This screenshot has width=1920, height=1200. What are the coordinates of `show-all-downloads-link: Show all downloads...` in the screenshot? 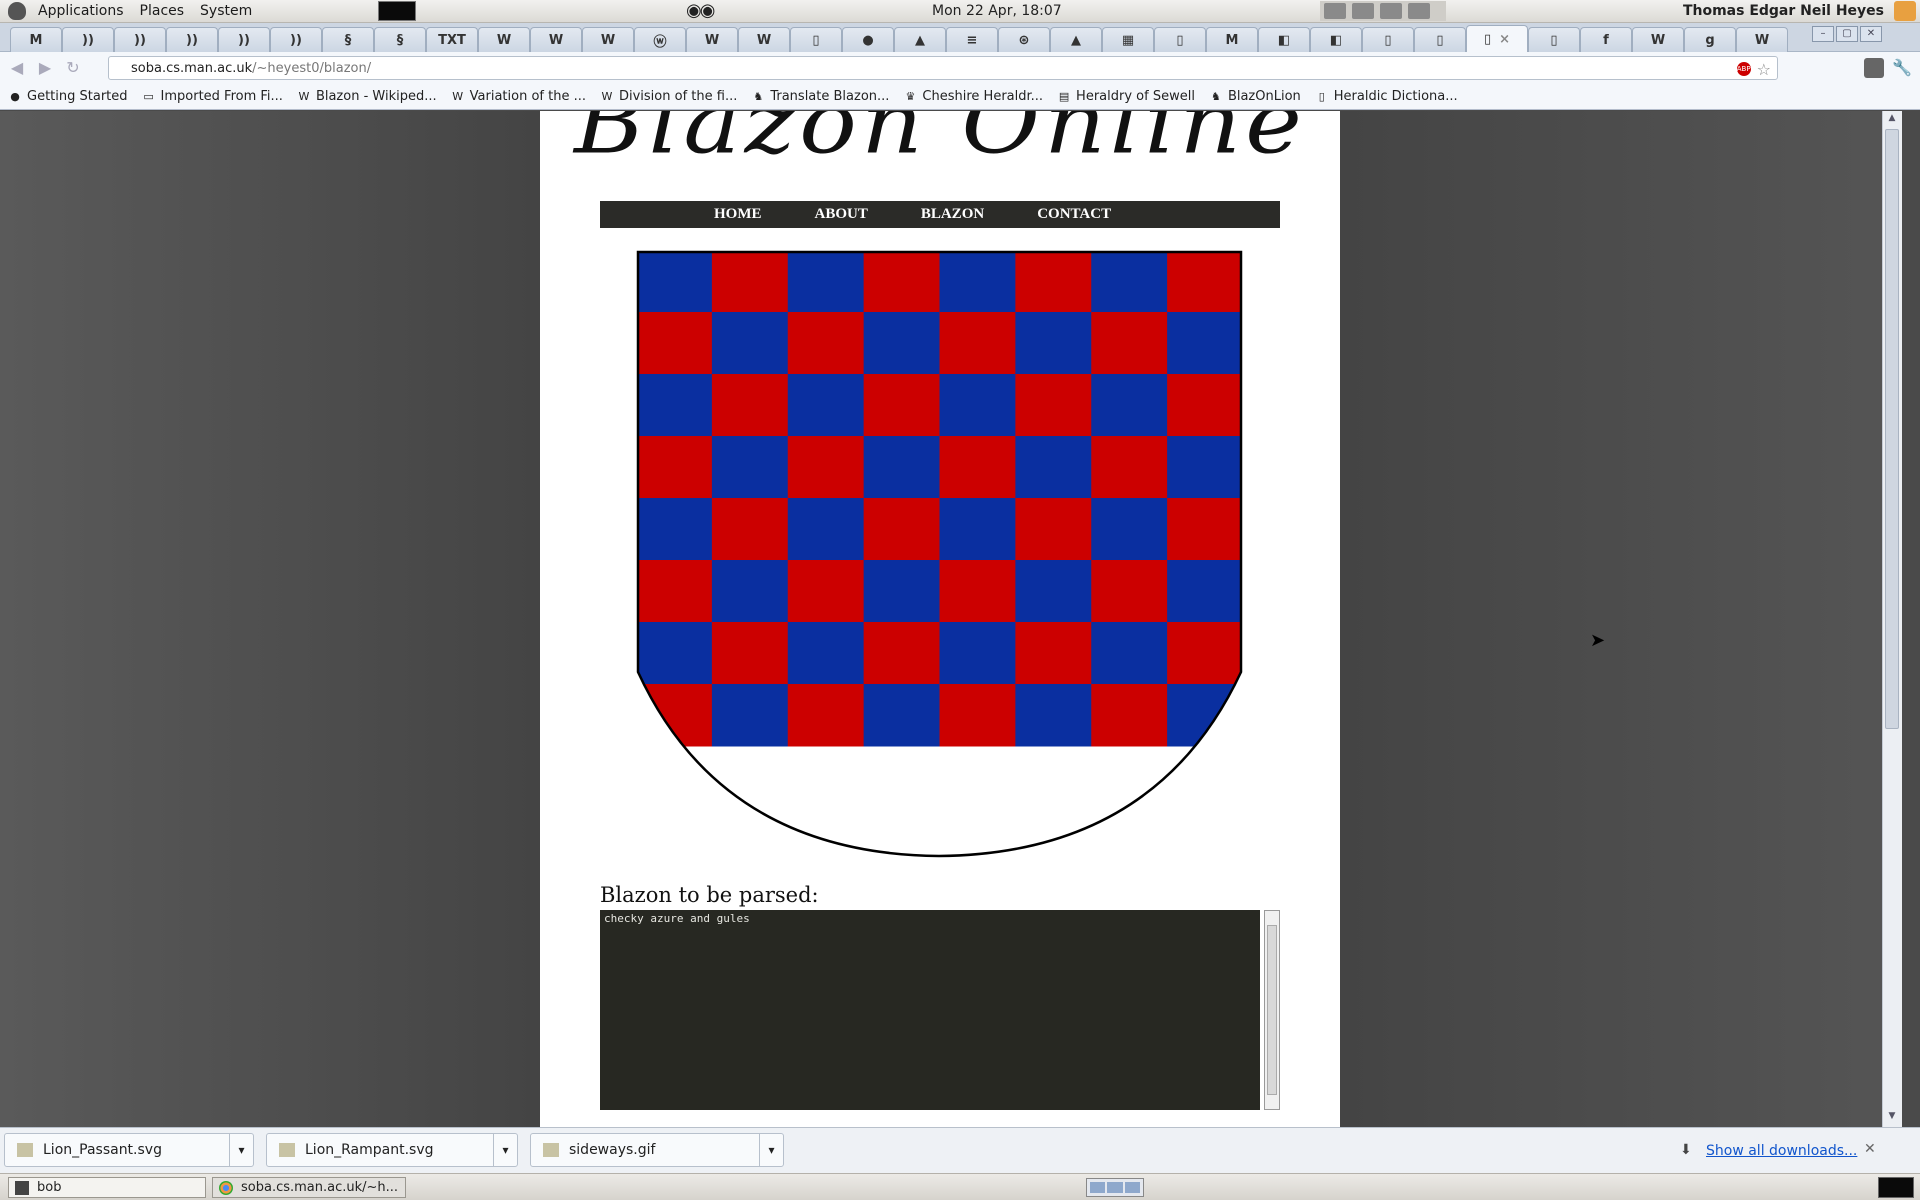 It's located at (1781, 1151).